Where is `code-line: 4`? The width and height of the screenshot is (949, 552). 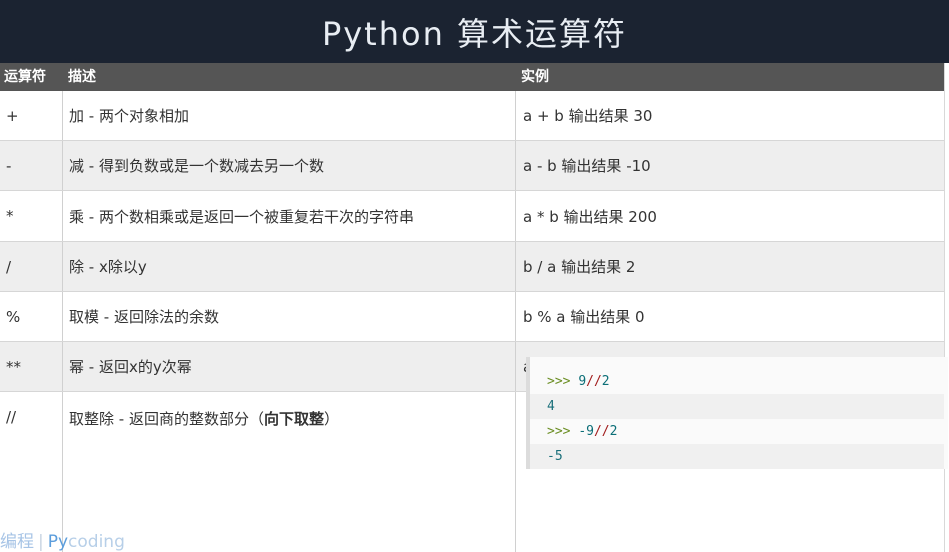 code-line: 4 is located at coordinates (737, 406).